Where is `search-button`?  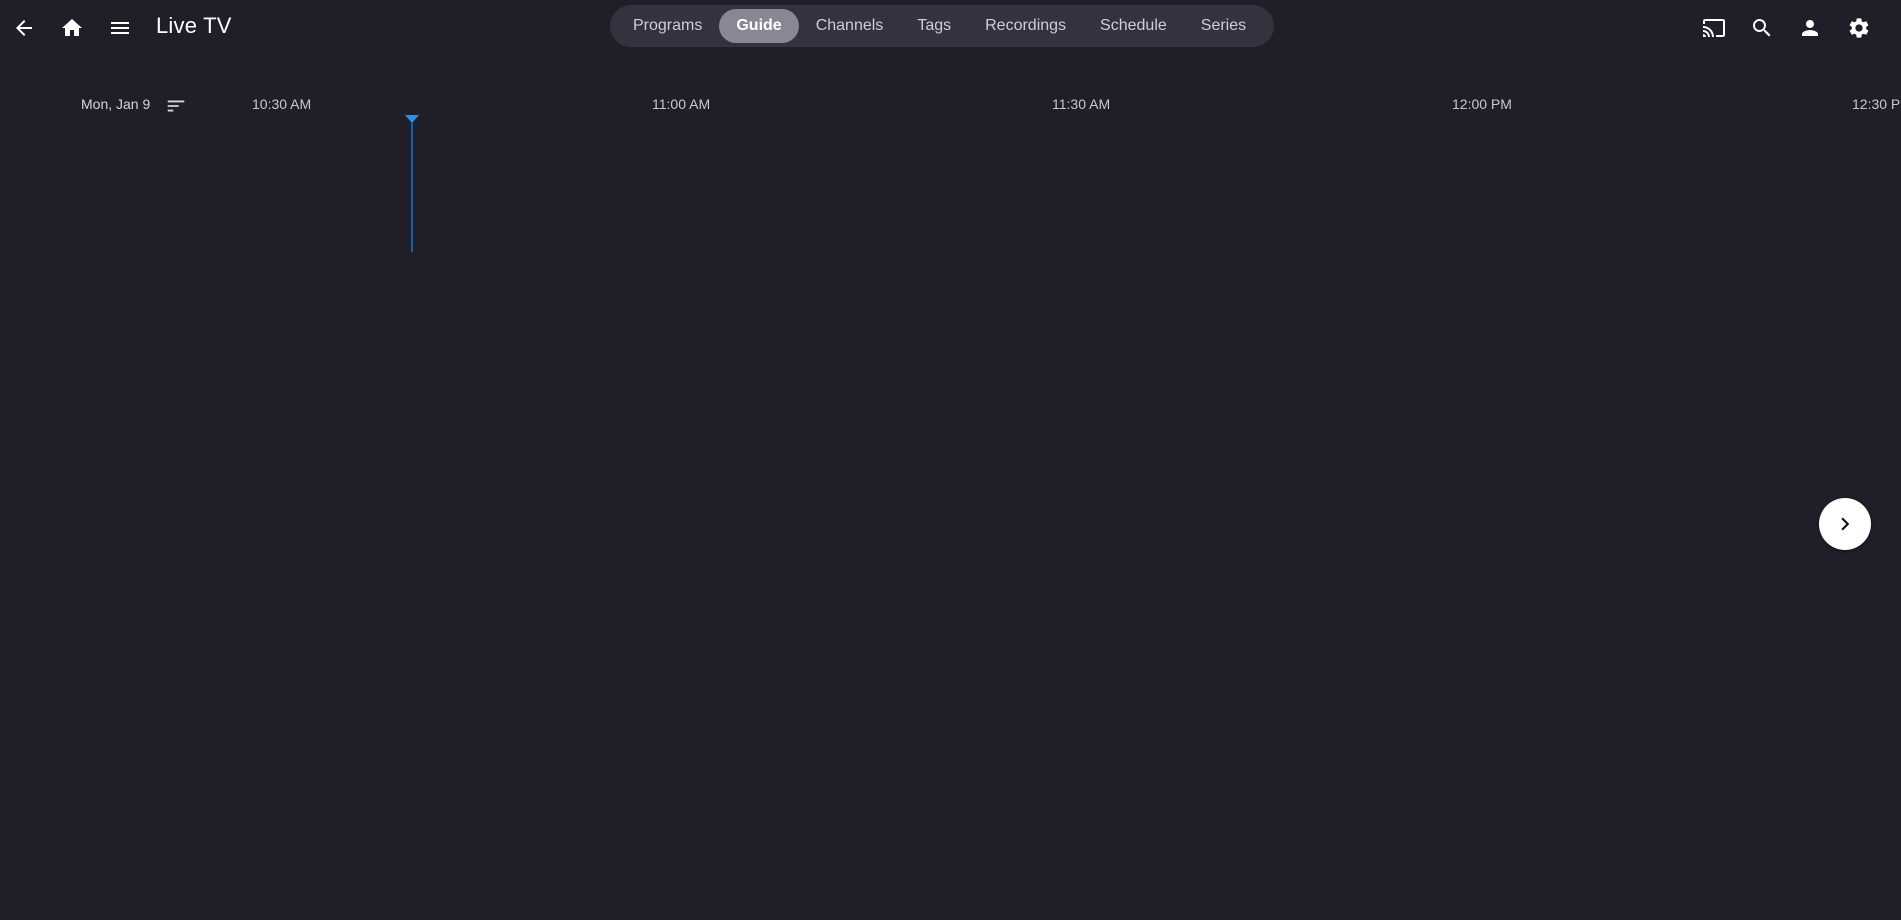 search-button is located at coordinates (1762, 28).